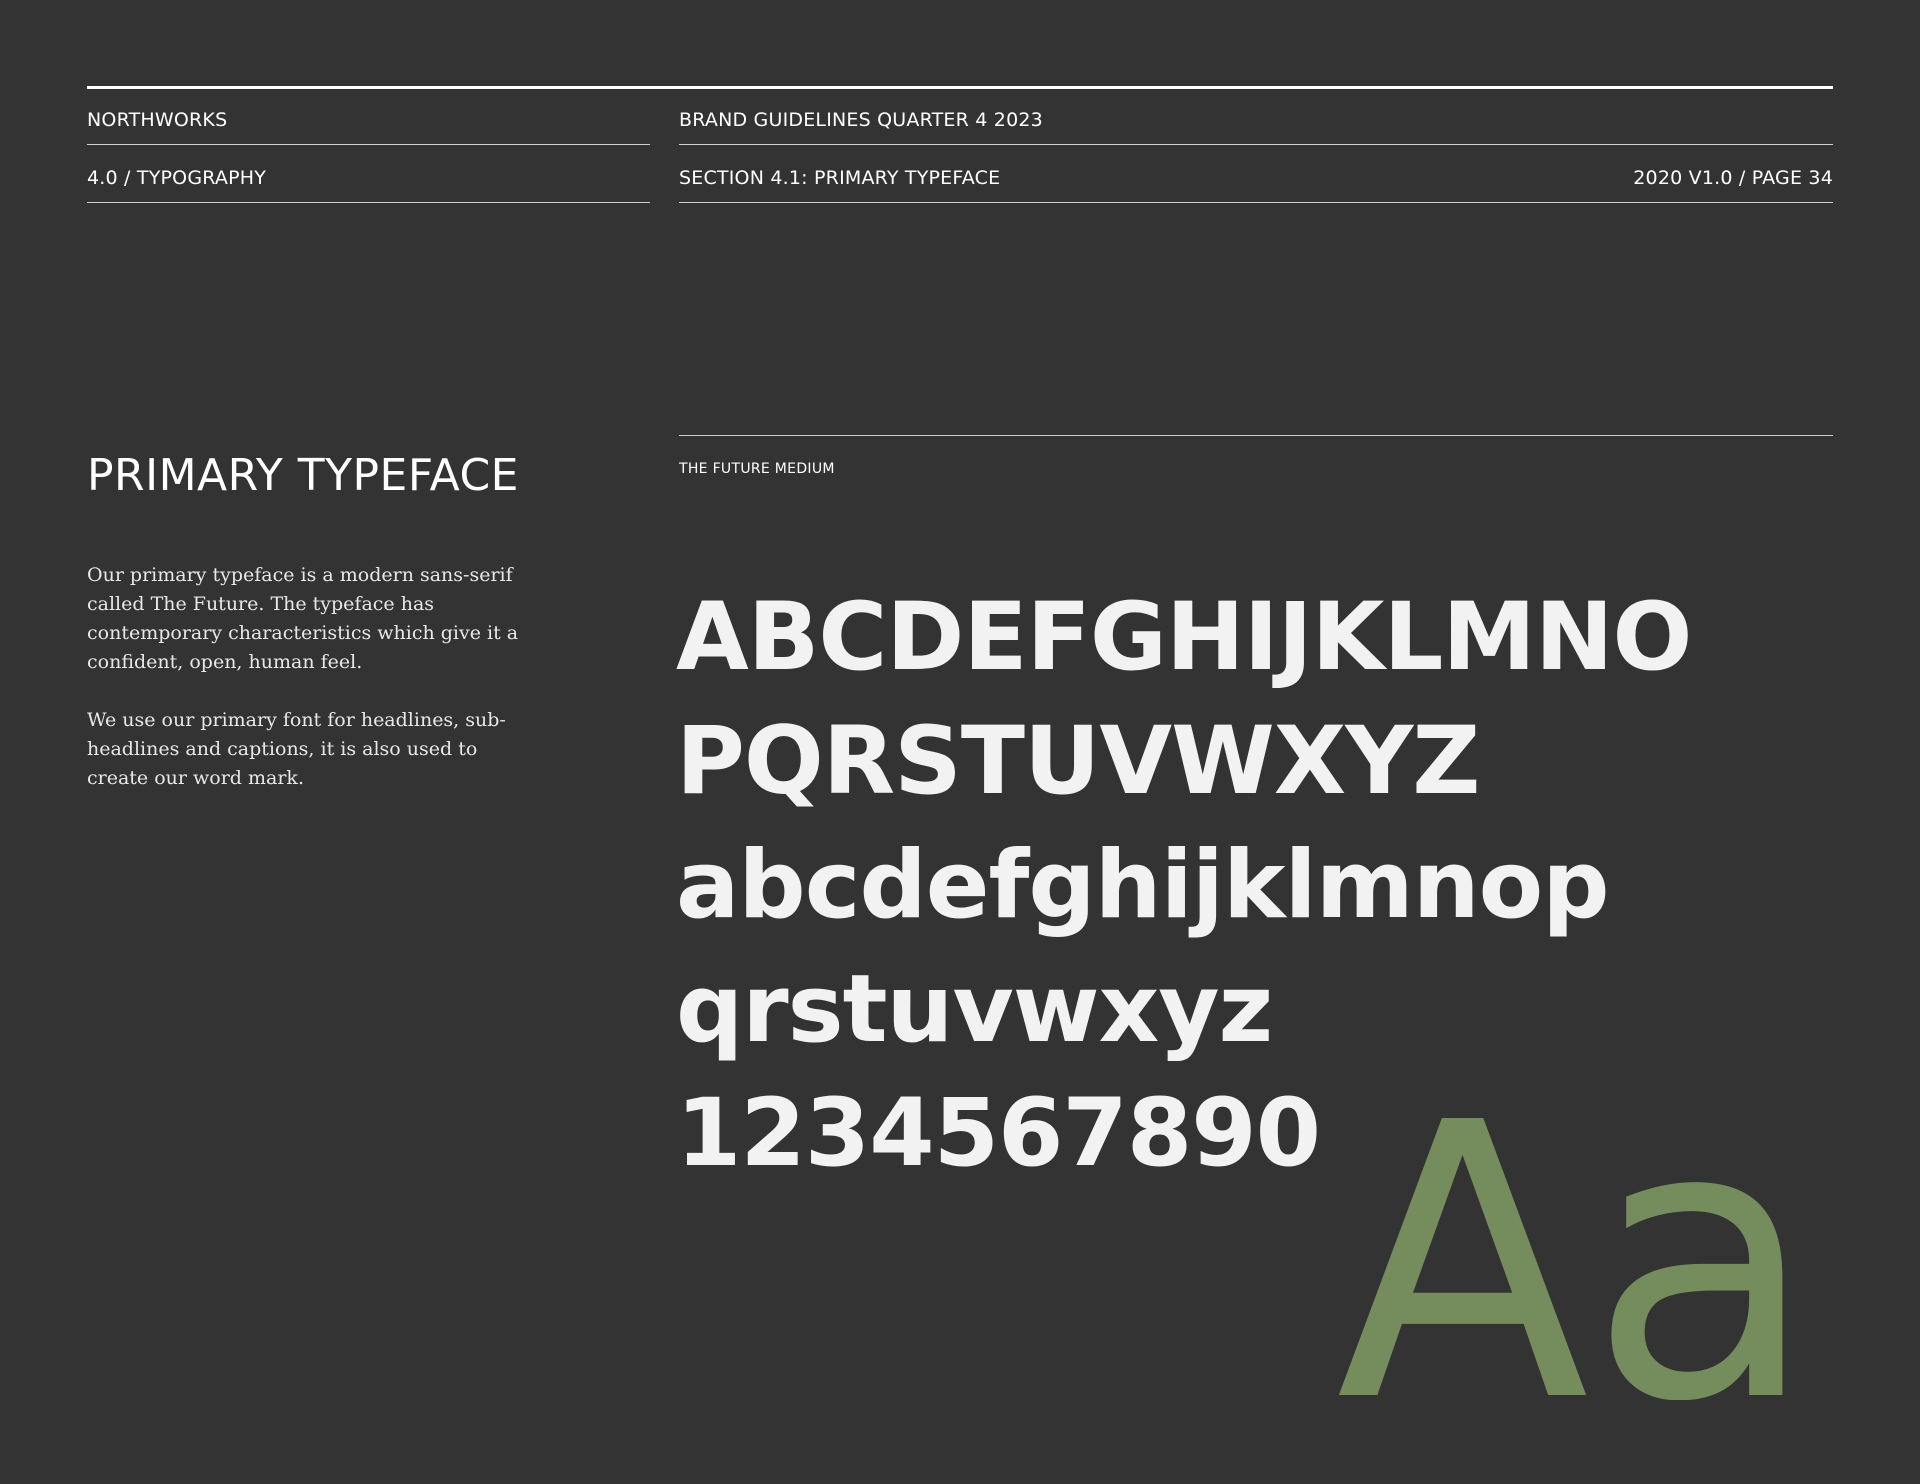  I want to click on brand-name: NORTHWORKS, so click(157, 120).